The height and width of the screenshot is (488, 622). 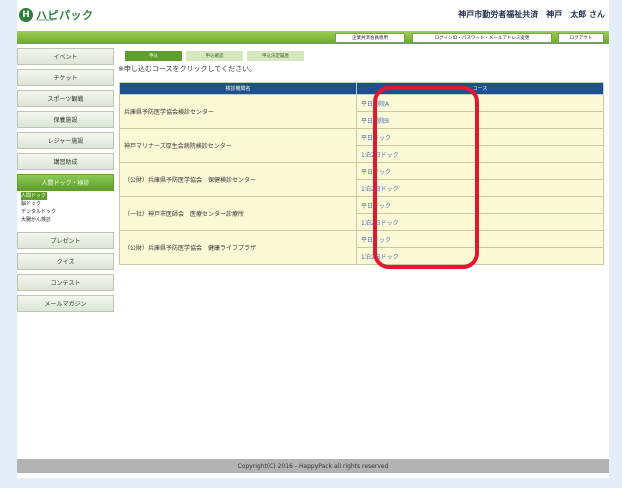 What do you see at coordinates (238, 145) in the screenshot?
I see `institution-name: 神戸マリナーズ厚生会病院検診センター` at bounding box center [238, 145].